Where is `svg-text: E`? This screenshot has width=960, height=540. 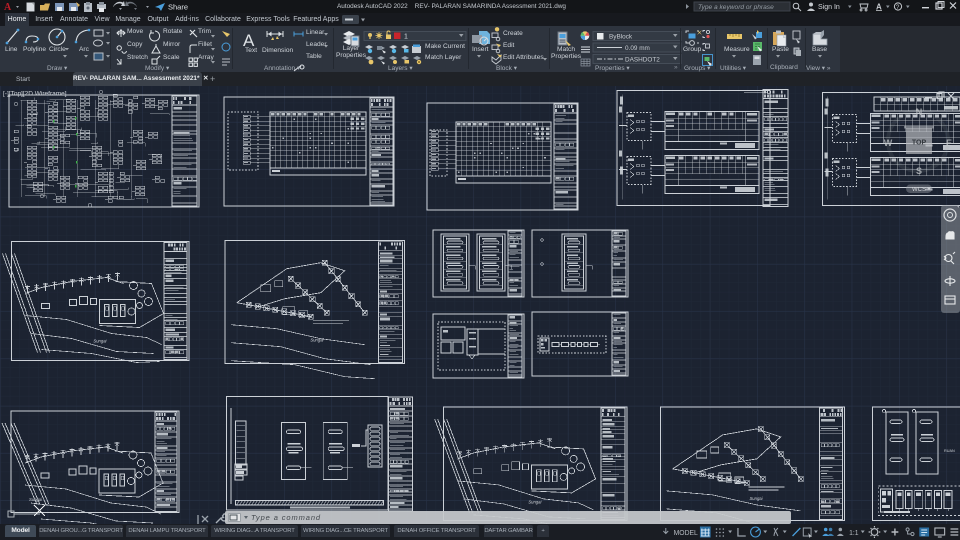
svg-text: E is located at coordinates (949, 143).